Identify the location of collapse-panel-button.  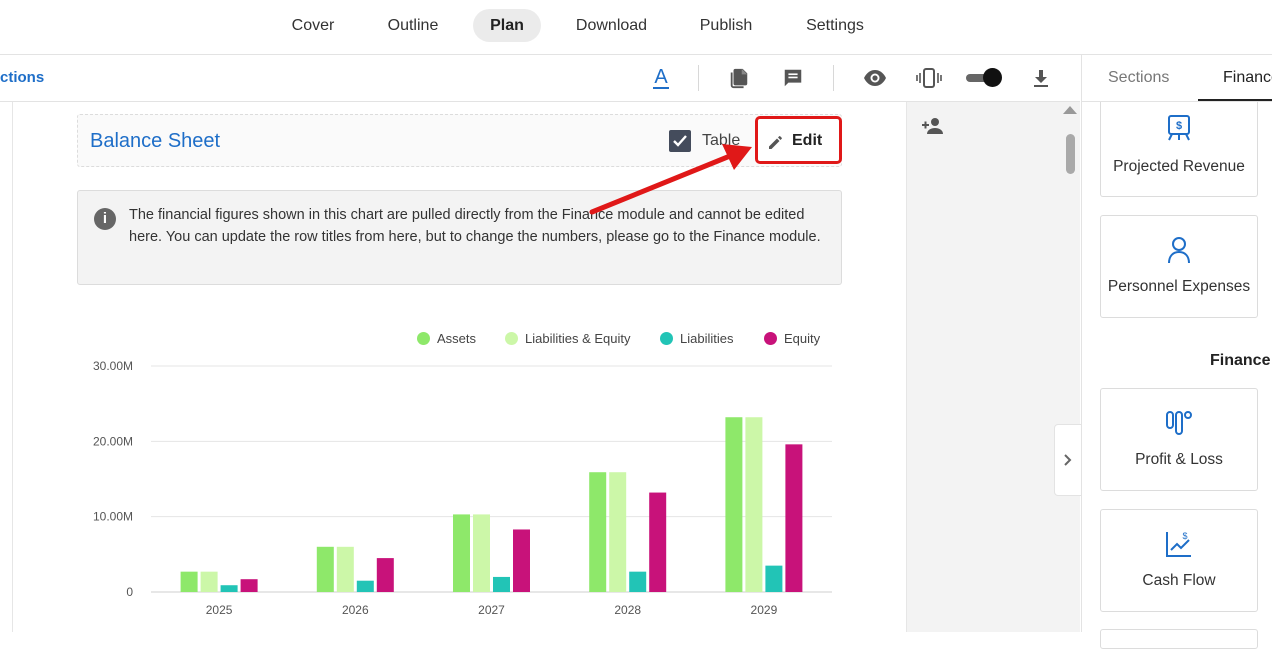
(1068, 460).